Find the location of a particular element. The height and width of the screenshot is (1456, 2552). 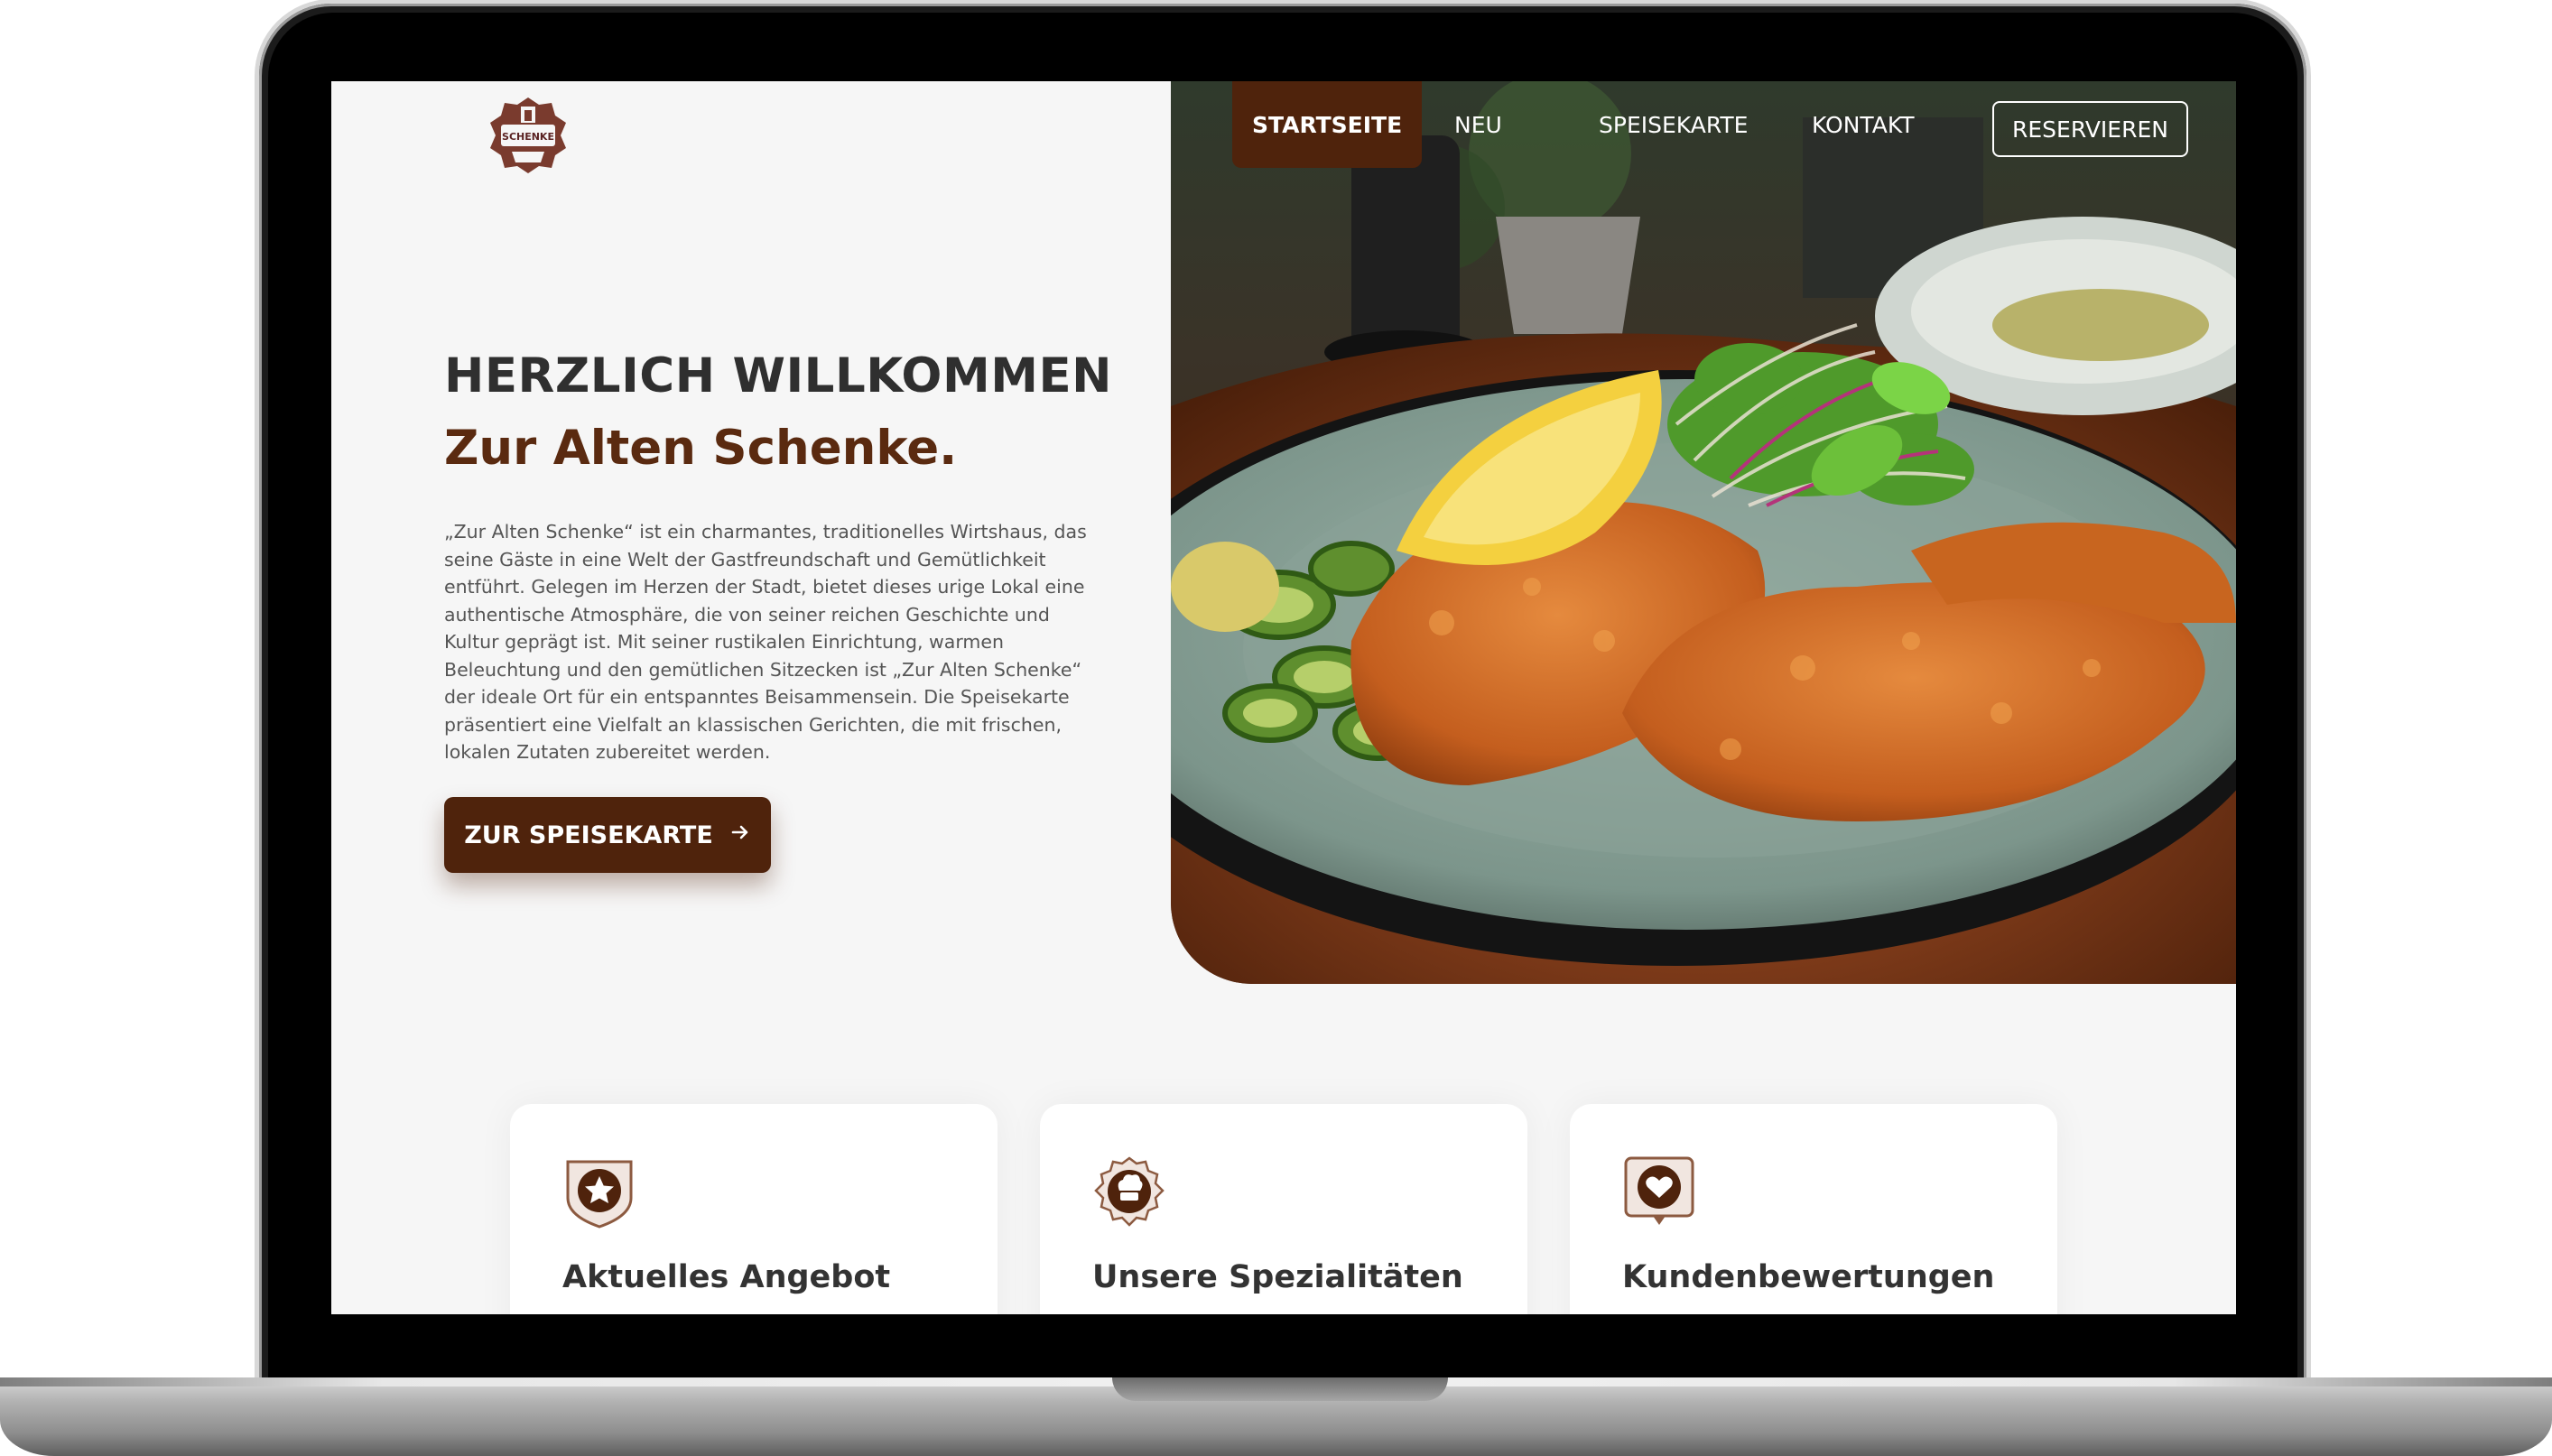

star-badge-icon is located at coordinates (599, 1192).